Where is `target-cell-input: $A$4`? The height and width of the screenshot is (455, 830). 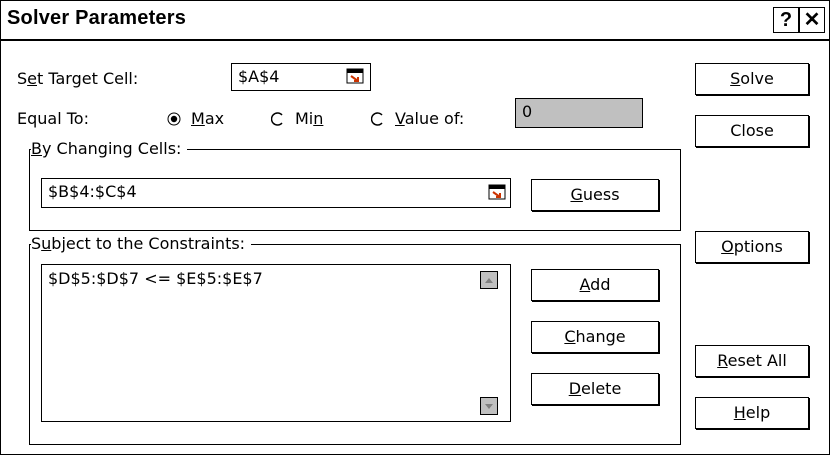
target-cell-input: $A$4 is located at coordinates (301, 77).